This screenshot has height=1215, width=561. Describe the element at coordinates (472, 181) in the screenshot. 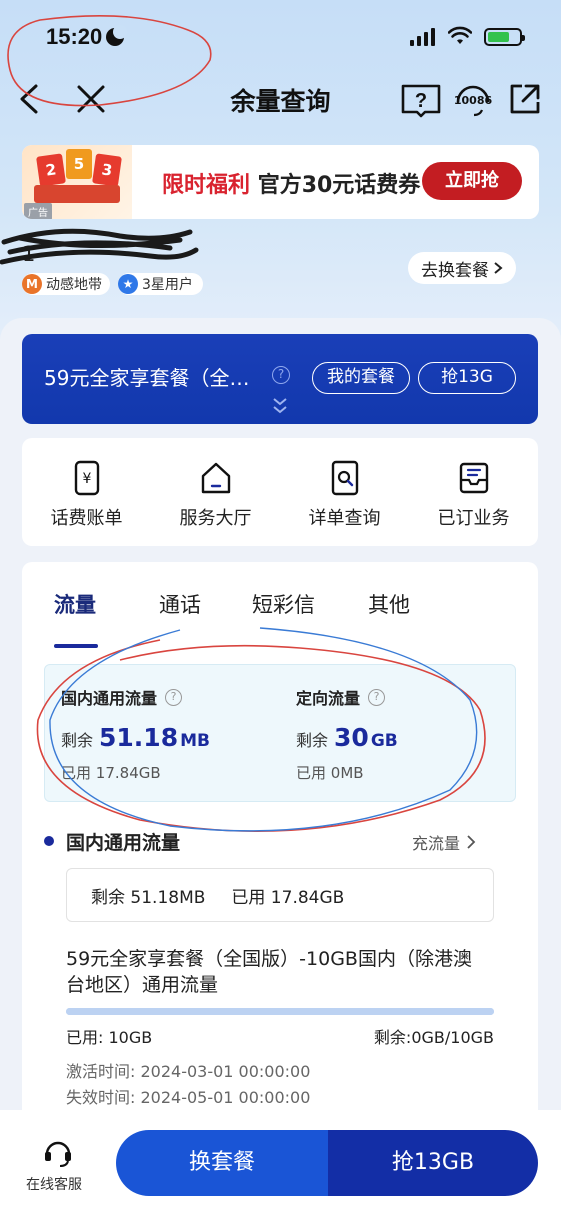

I see `ad-grab-button: 立即抢` at that location.